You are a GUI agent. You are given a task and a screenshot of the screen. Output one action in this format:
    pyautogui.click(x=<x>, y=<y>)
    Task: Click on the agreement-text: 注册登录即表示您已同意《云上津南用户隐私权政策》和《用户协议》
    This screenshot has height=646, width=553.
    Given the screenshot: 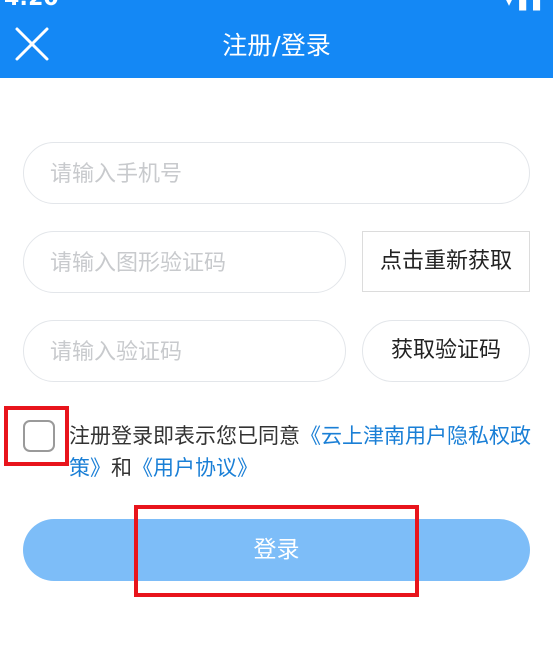 What is the action you would take?
    pyautogui.click(x=304, y=452)
    